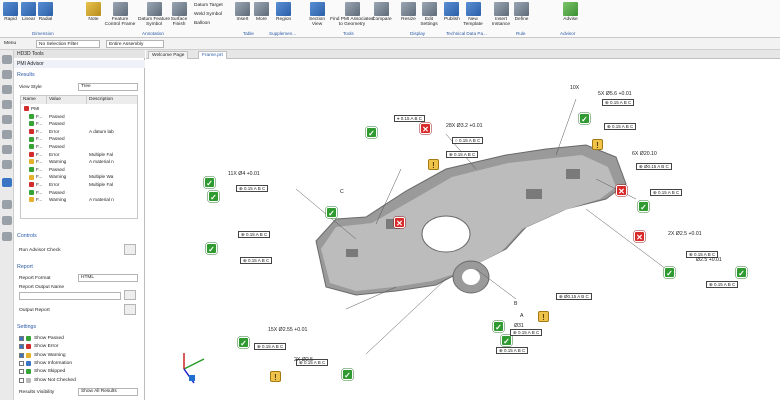 The height and width of the screenshot is (400, 780). What do you see at coordinates (473, 14) in the screenshot?
I see `new-template-button: New Template` at bounding box center [473, 14].